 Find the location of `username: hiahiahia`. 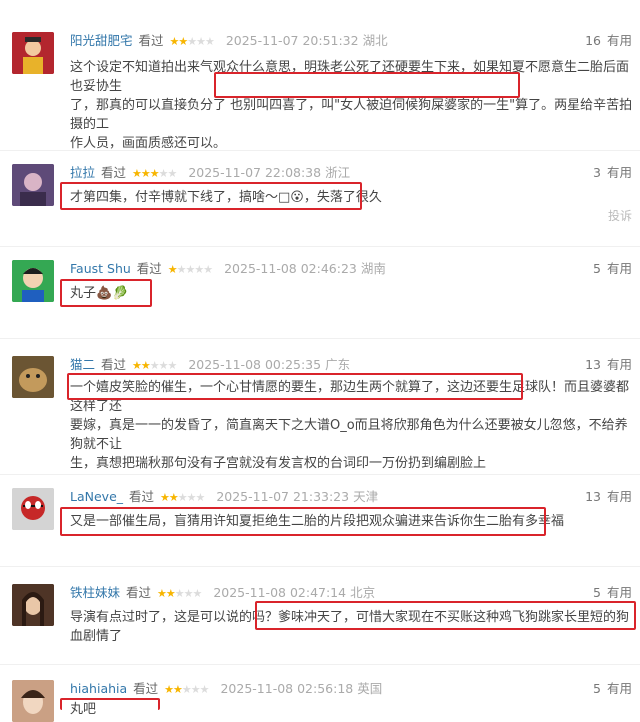

username: hiahiahia is located at coordinates (98, 688).